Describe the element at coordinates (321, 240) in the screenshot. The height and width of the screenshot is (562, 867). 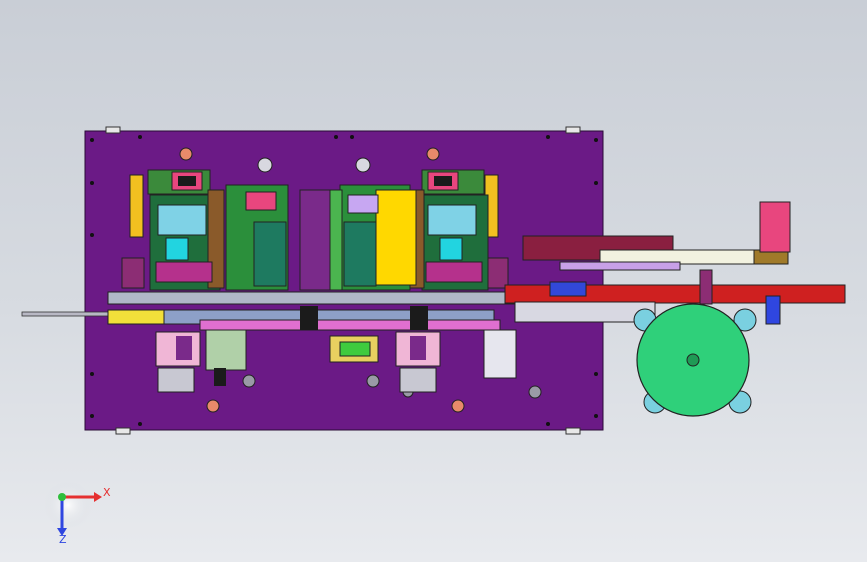
I see `central-carriers` at that location.